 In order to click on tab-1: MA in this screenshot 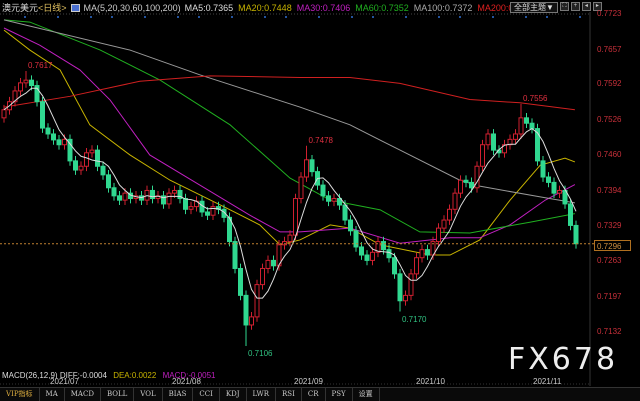, I will do `click(52, 394)`.